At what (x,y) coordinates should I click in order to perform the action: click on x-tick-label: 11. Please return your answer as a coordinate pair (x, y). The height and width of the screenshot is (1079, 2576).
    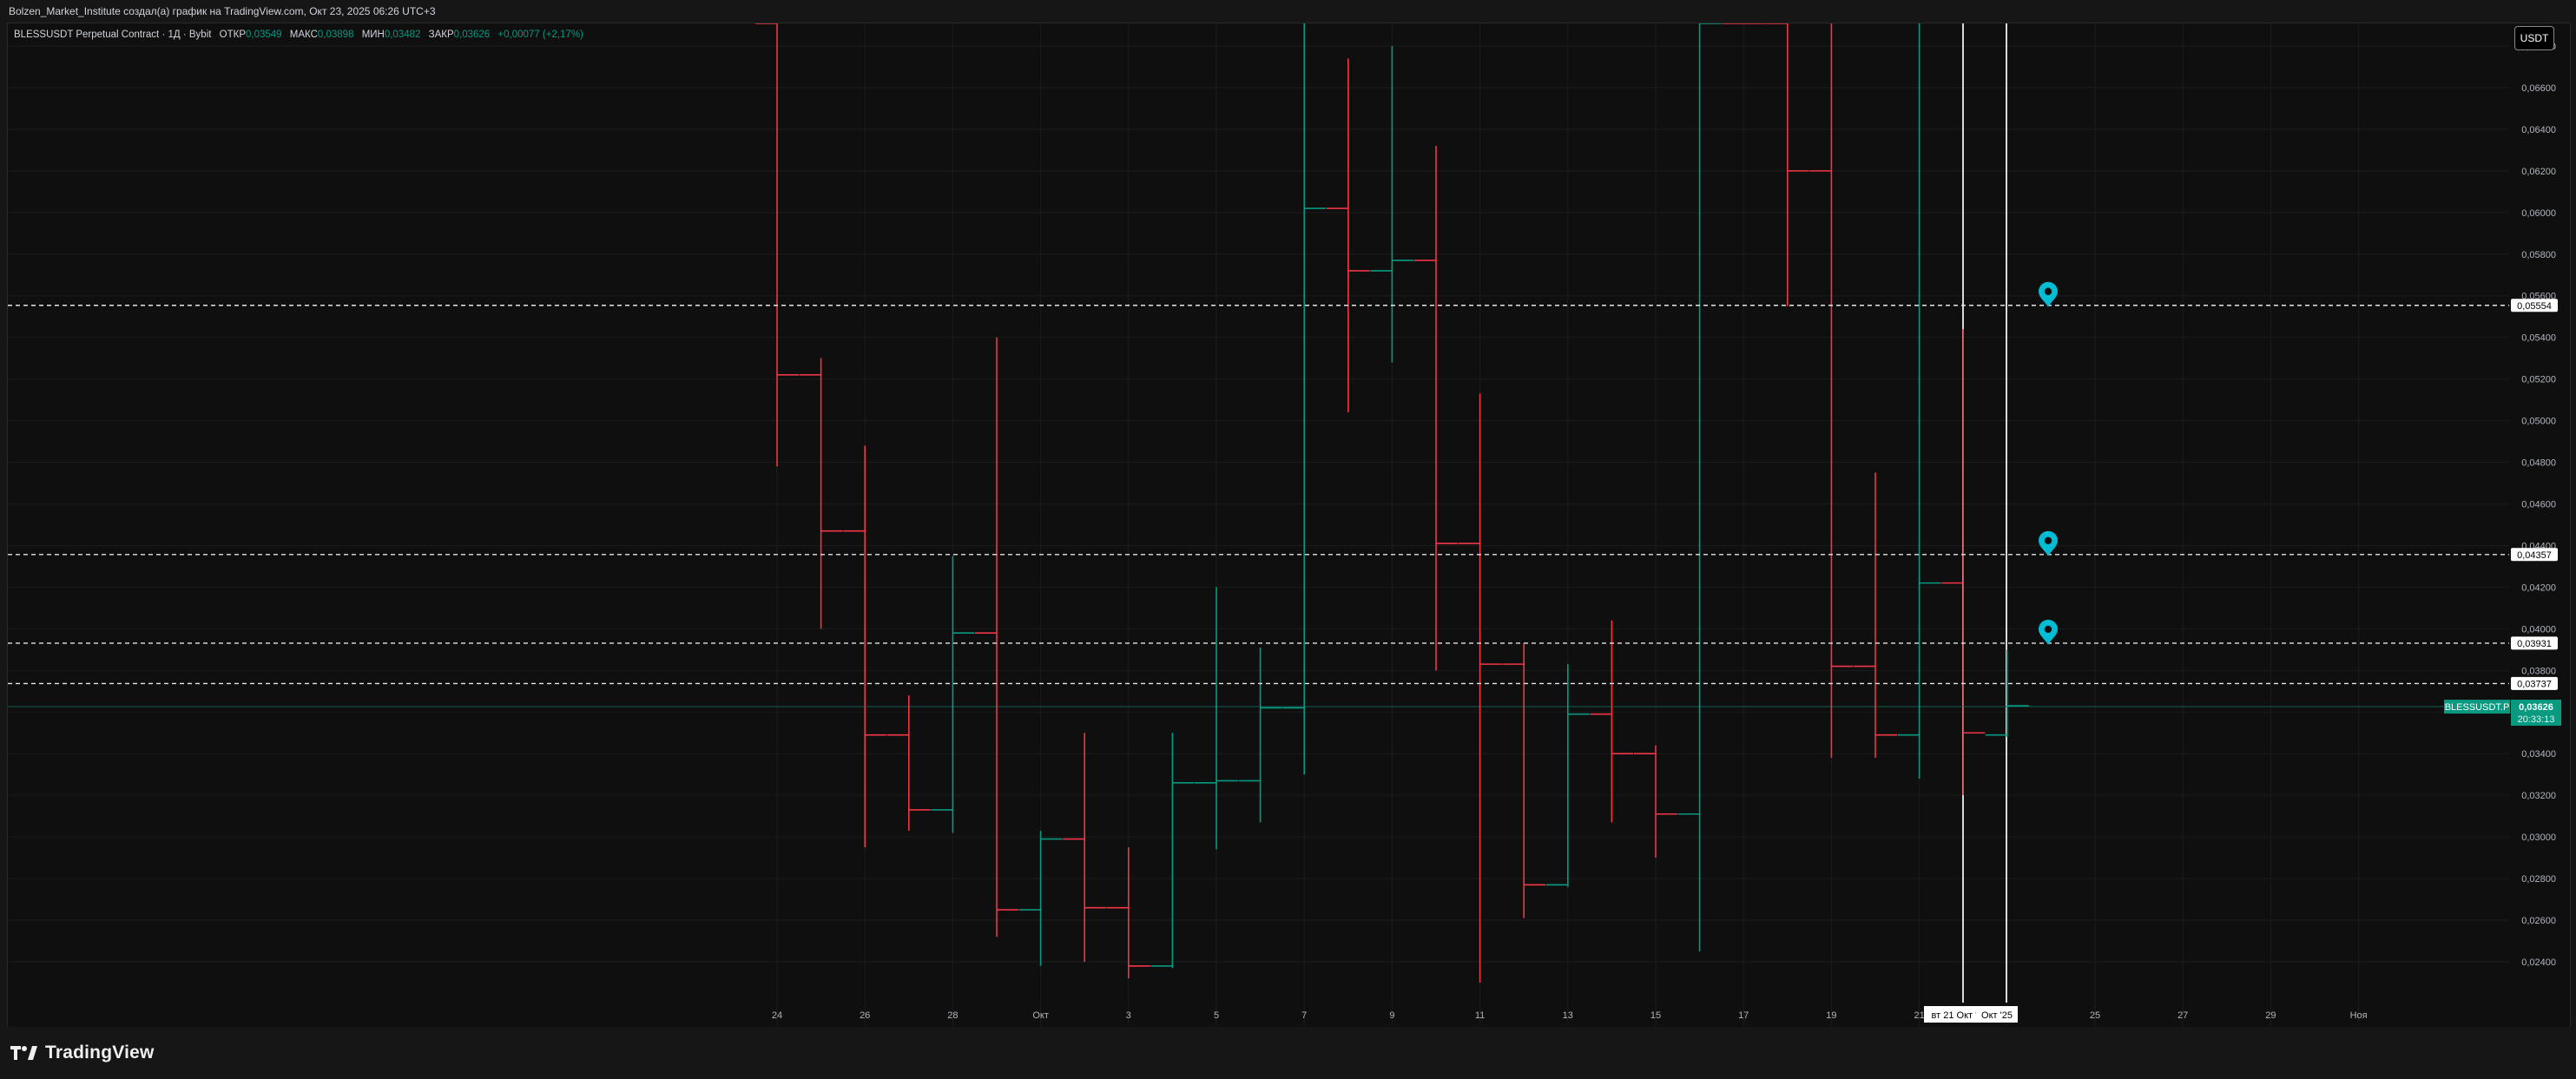
    Looking at the image, I should click on (1480, 1016).